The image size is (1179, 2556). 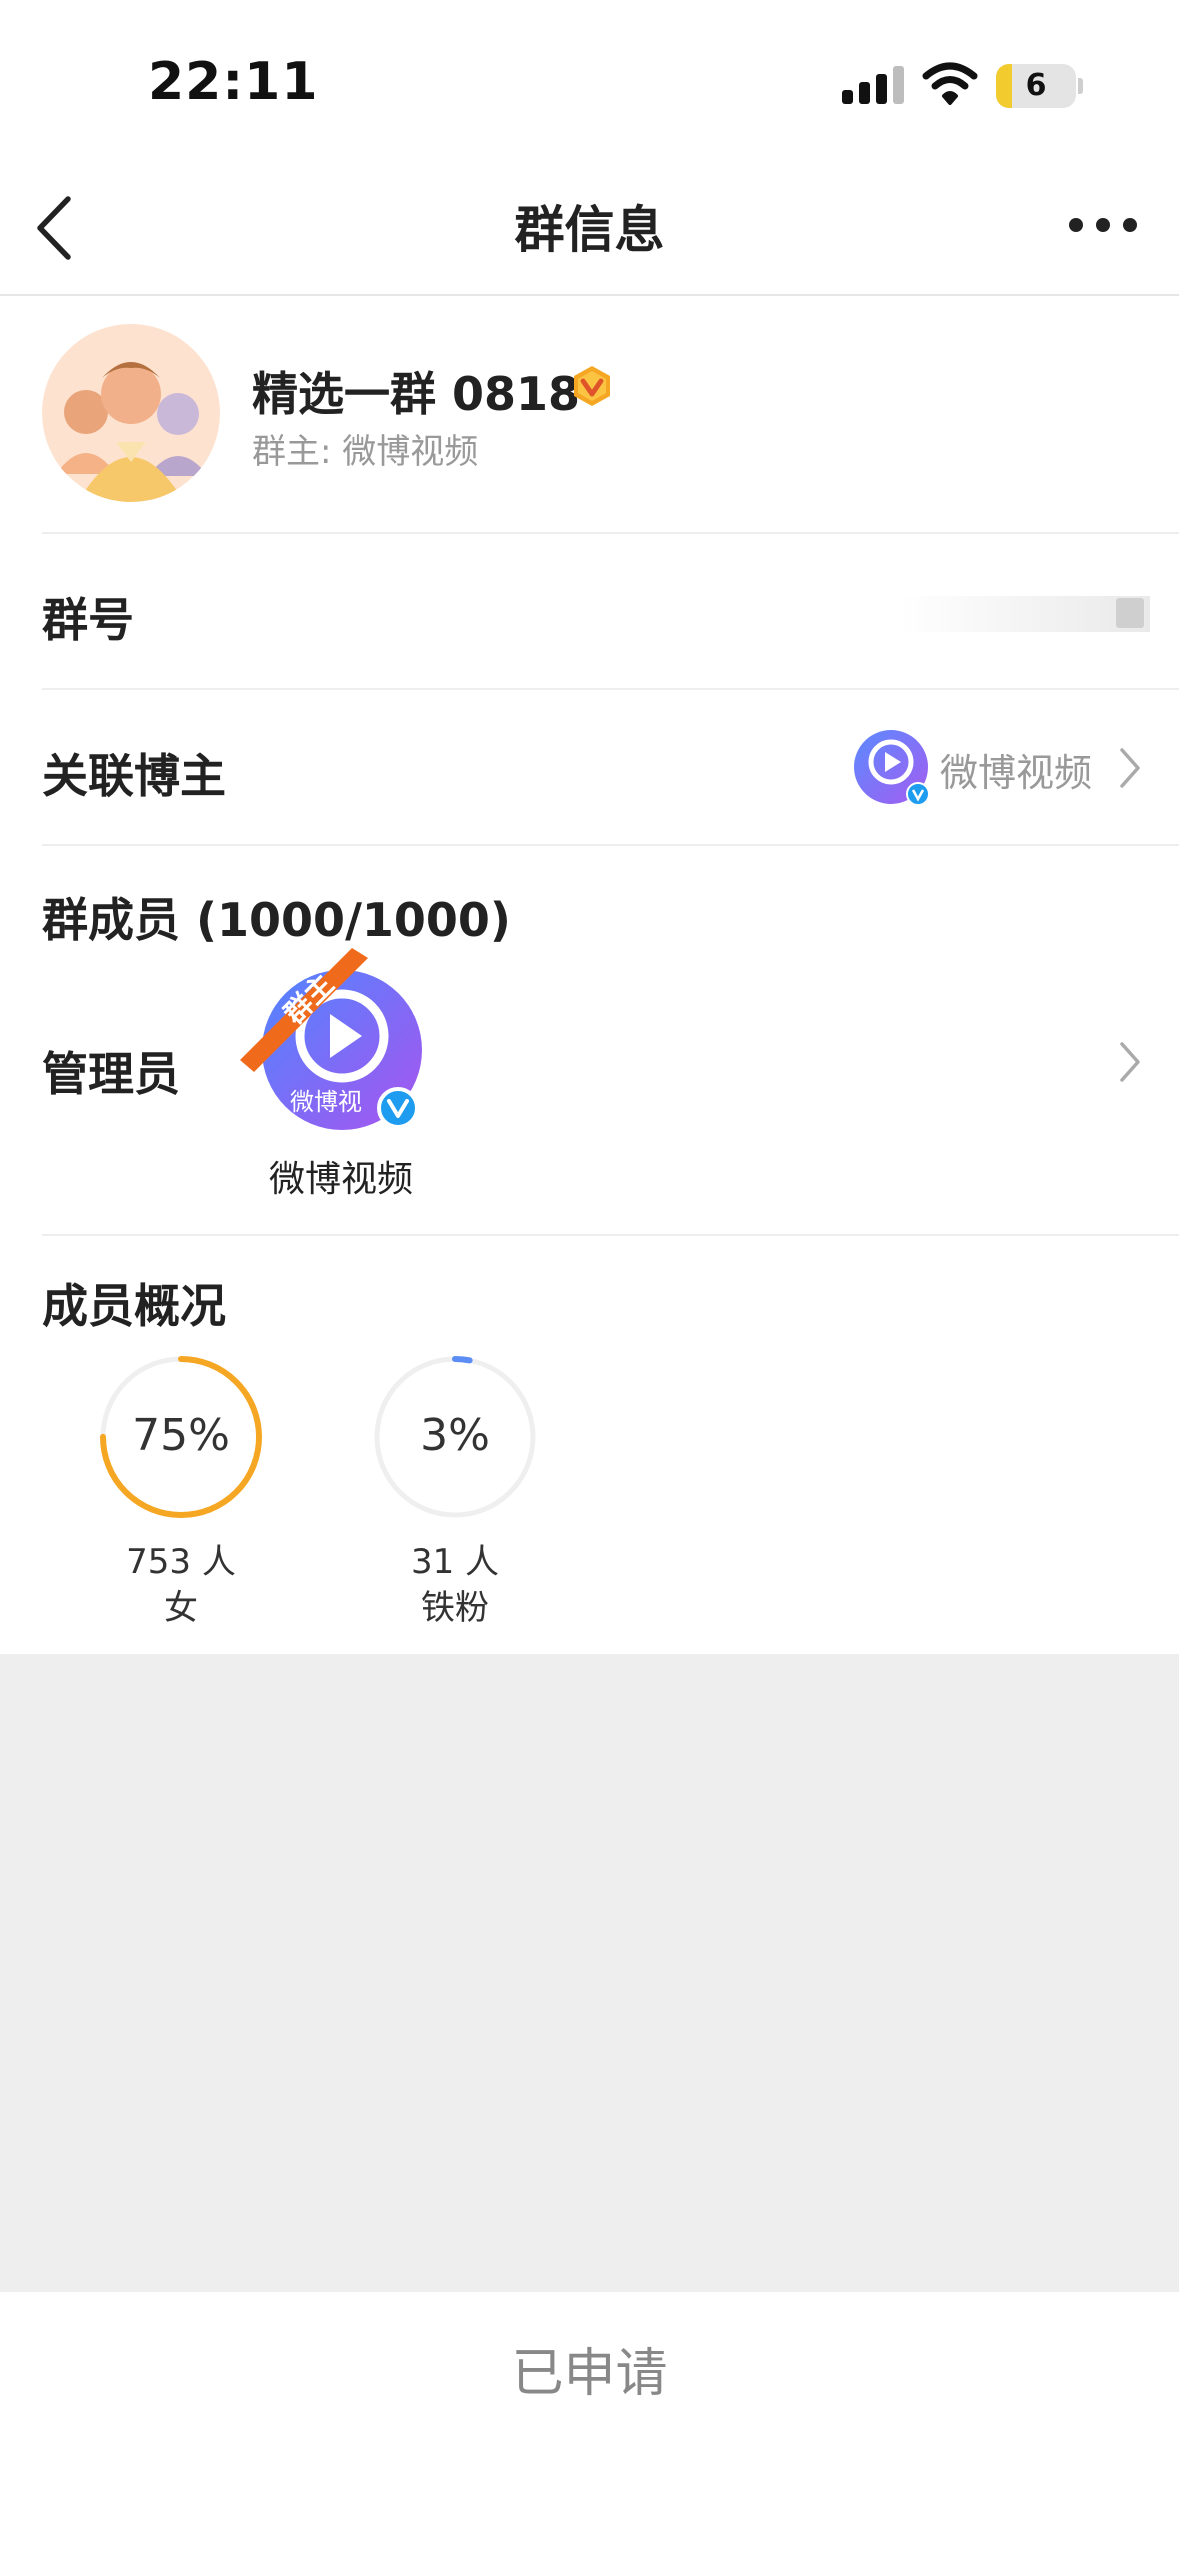 I want to click on admin-label: 管理员, so click(x=111, y=1074).